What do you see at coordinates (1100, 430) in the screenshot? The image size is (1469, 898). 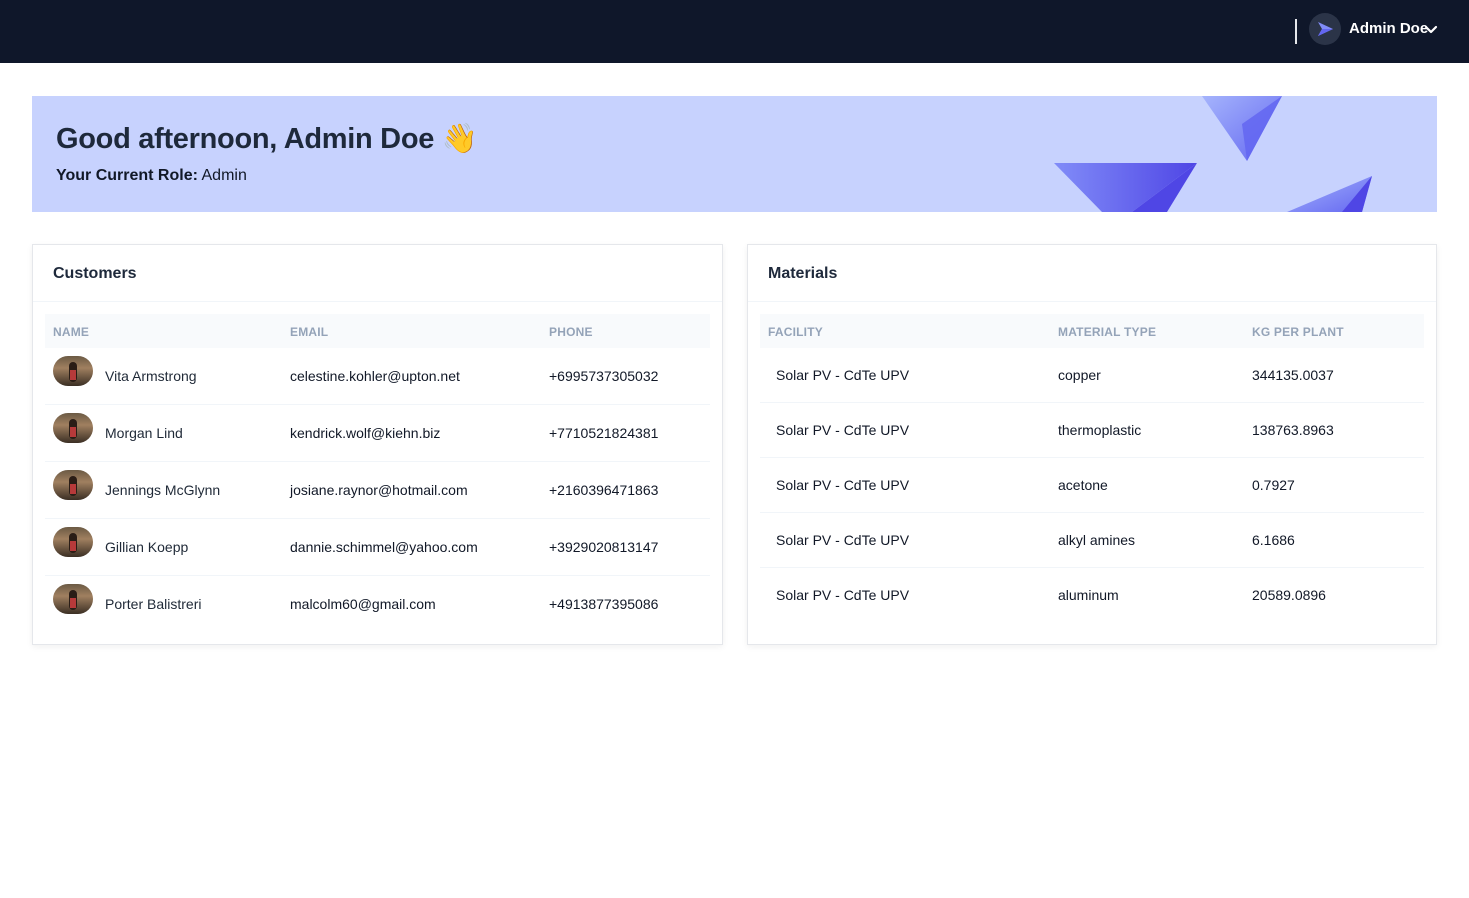 I see `material-type-cell: thermoplastic` at bounding box center [1100, 430].